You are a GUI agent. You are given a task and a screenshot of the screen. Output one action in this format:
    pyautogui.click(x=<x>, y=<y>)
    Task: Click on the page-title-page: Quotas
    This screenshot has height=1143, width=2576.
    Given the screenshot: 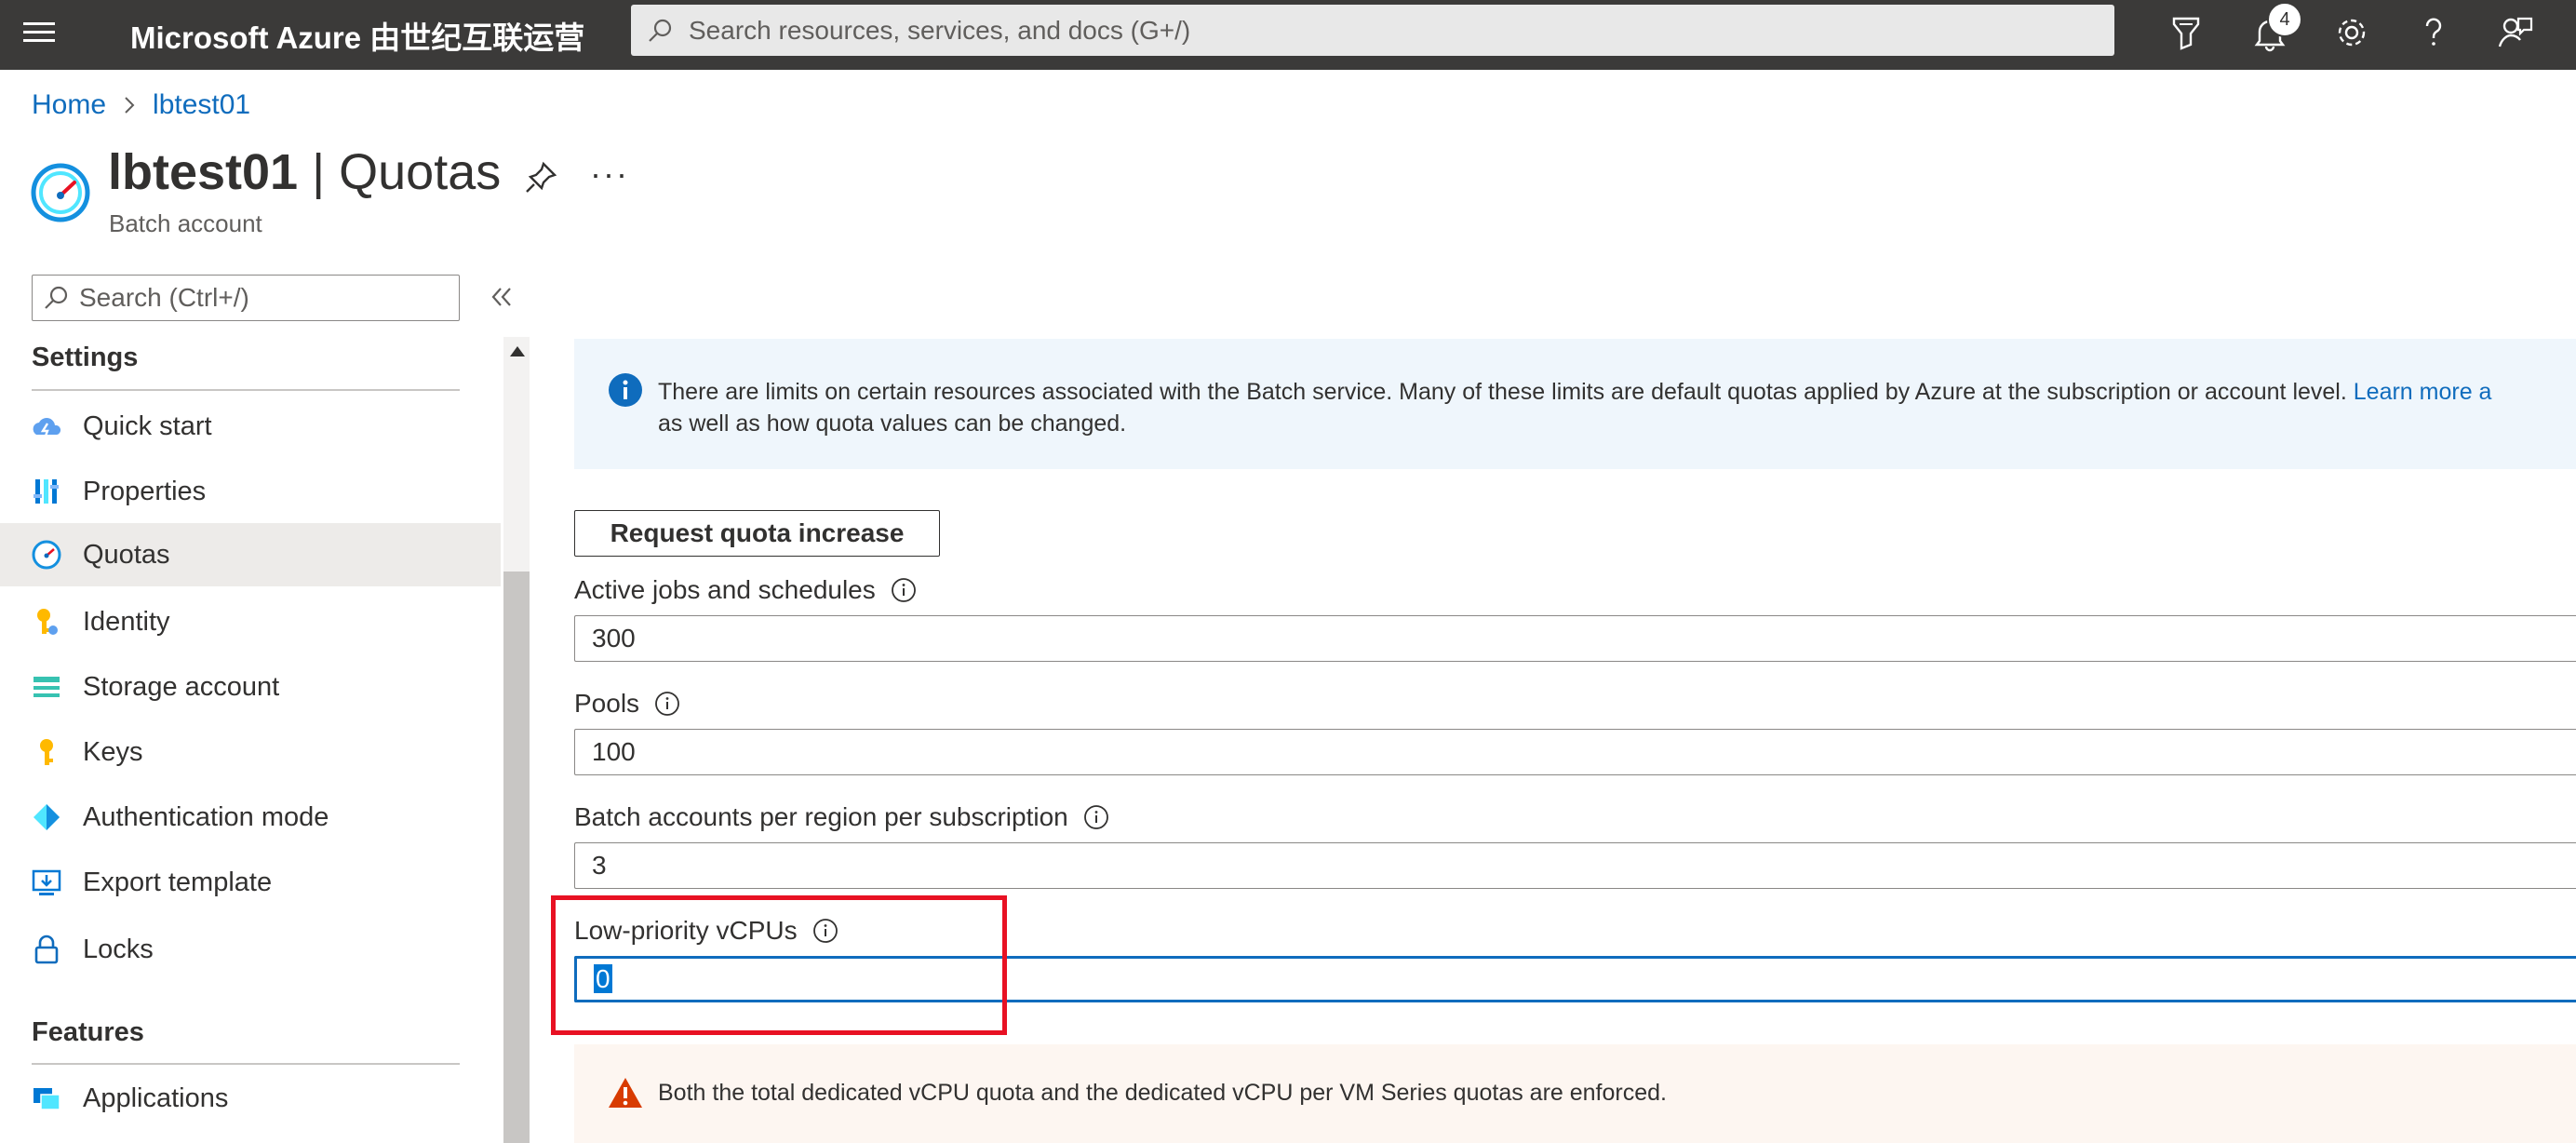 What is the action you would take?
    pyautogui.click(x=420, y=172)
    